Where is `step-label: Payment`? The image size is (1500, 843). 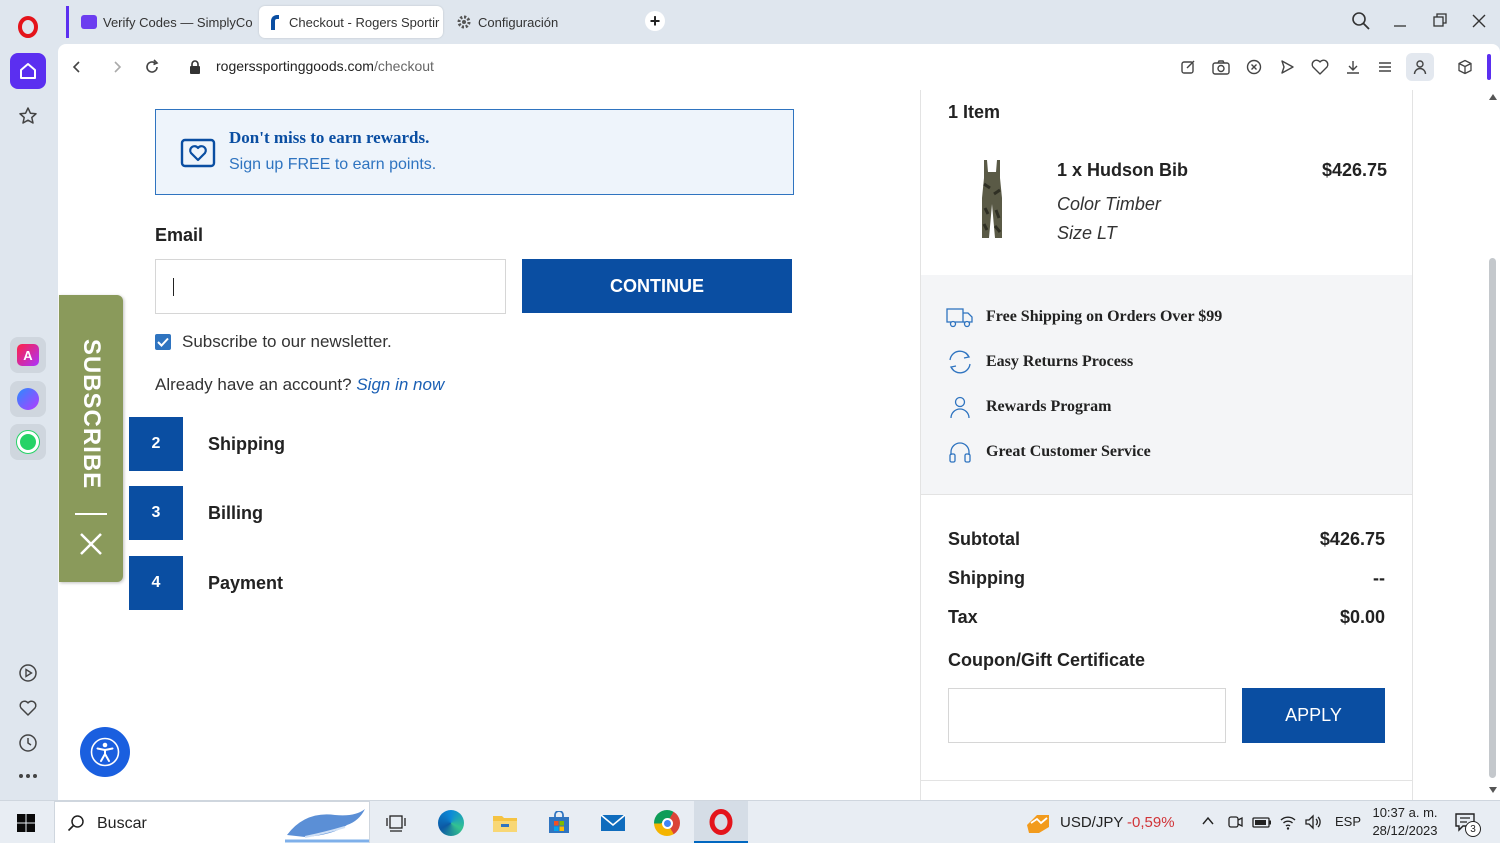
step-label: Payment is located at coordinates (246, 582).